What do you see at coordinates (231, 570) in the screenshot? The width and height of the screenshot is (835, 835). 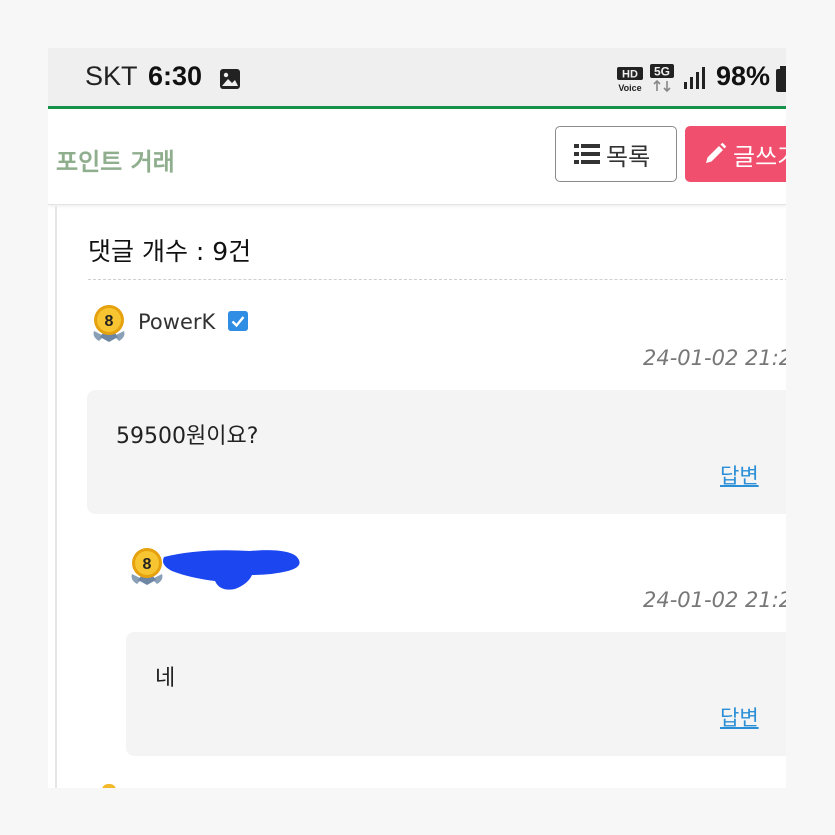 I see `redaction-scribble` at bounding box center [231, 570].